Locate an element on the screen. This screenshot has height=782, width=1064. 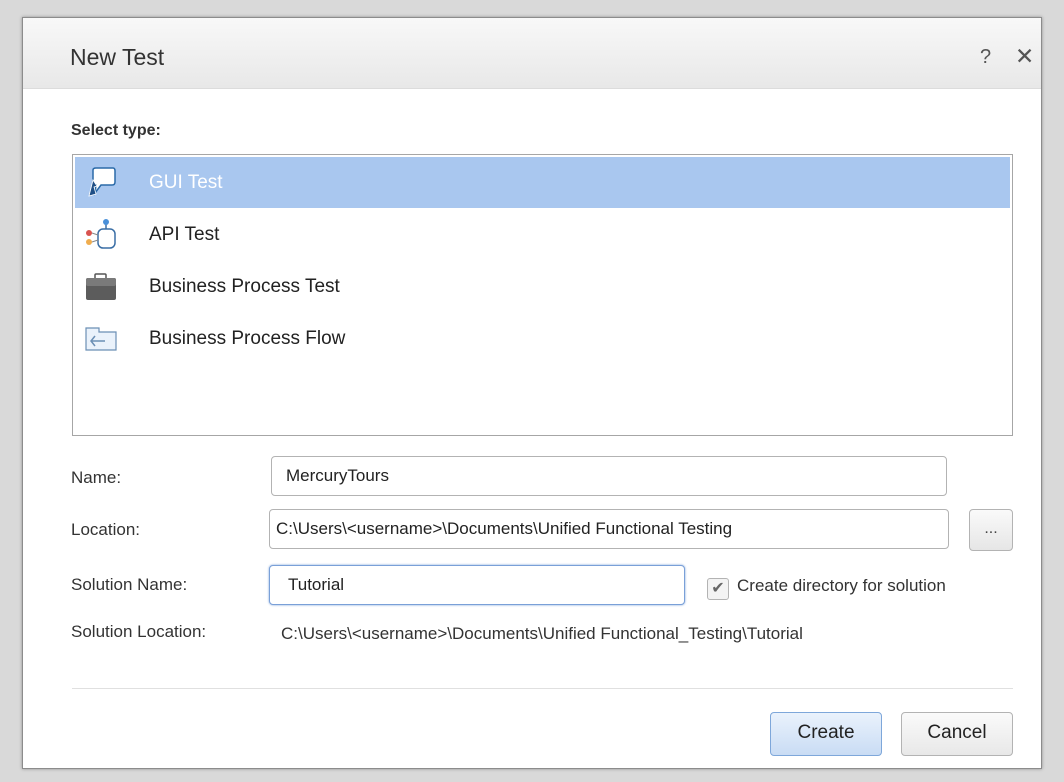
help-button: ? is located at coordinates (985, 57).